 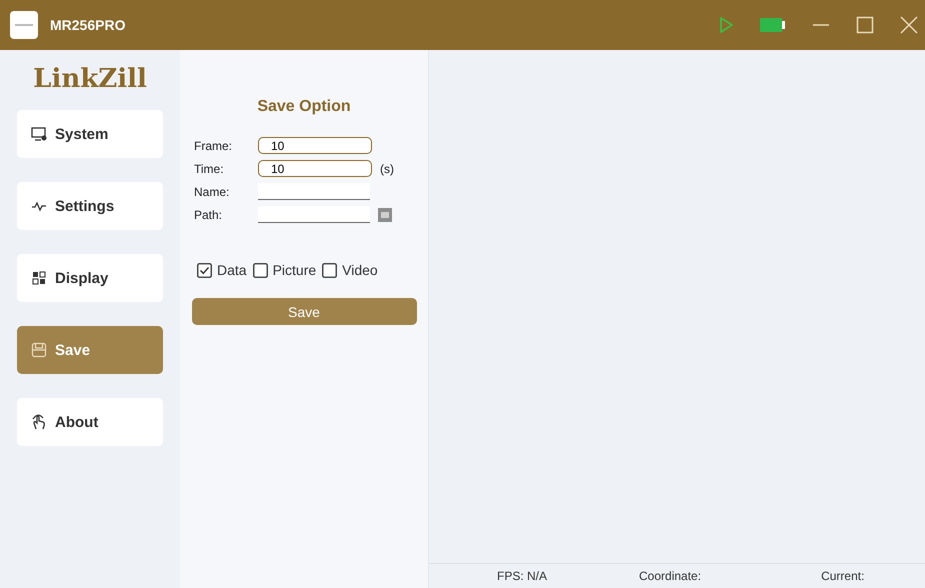 I want to click on sidebar-item: About, so click(x=90, y=422).